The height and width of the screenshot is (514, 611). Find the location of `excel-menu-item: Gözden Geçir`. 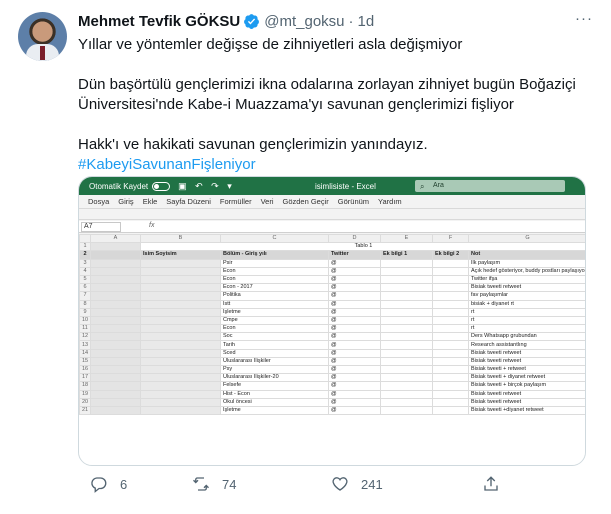

excel-menu-item: Gözden Geçir is located at coordinates (305, 201).